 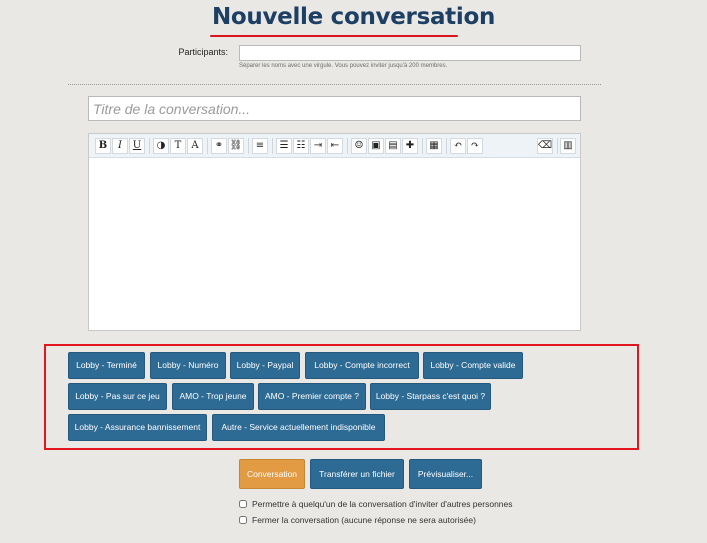 What do you see at coordinates (272, 474) in the screenshot?
I see `submit-conversation-button: Conversation` at bounding box center [272, 474].